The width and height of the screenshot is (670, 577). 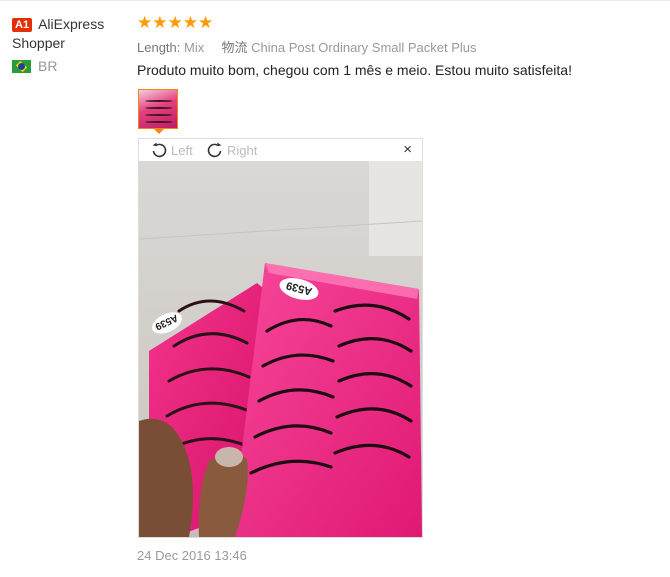 I want to click on thumbnail-pointer-icon, so click(x=159, y=131).